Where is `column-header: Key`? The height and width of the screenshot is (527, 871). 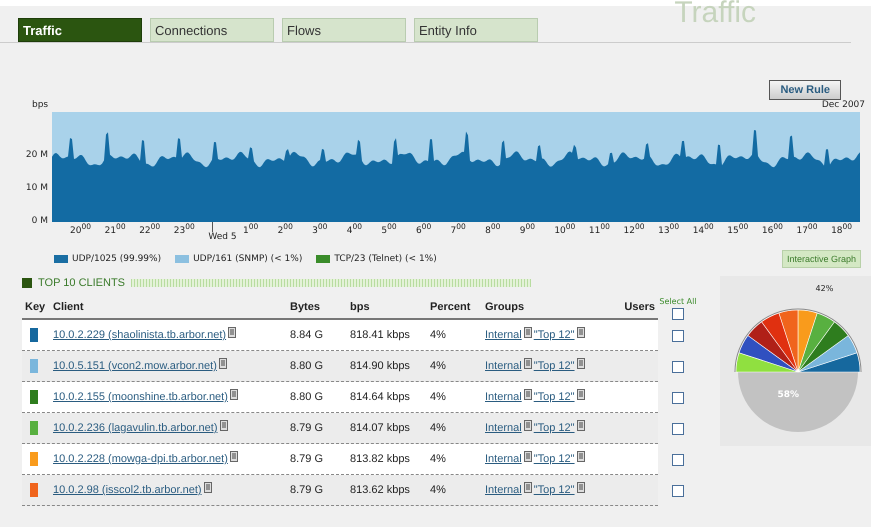
column-header: Key is located at coordinates (35, 307).